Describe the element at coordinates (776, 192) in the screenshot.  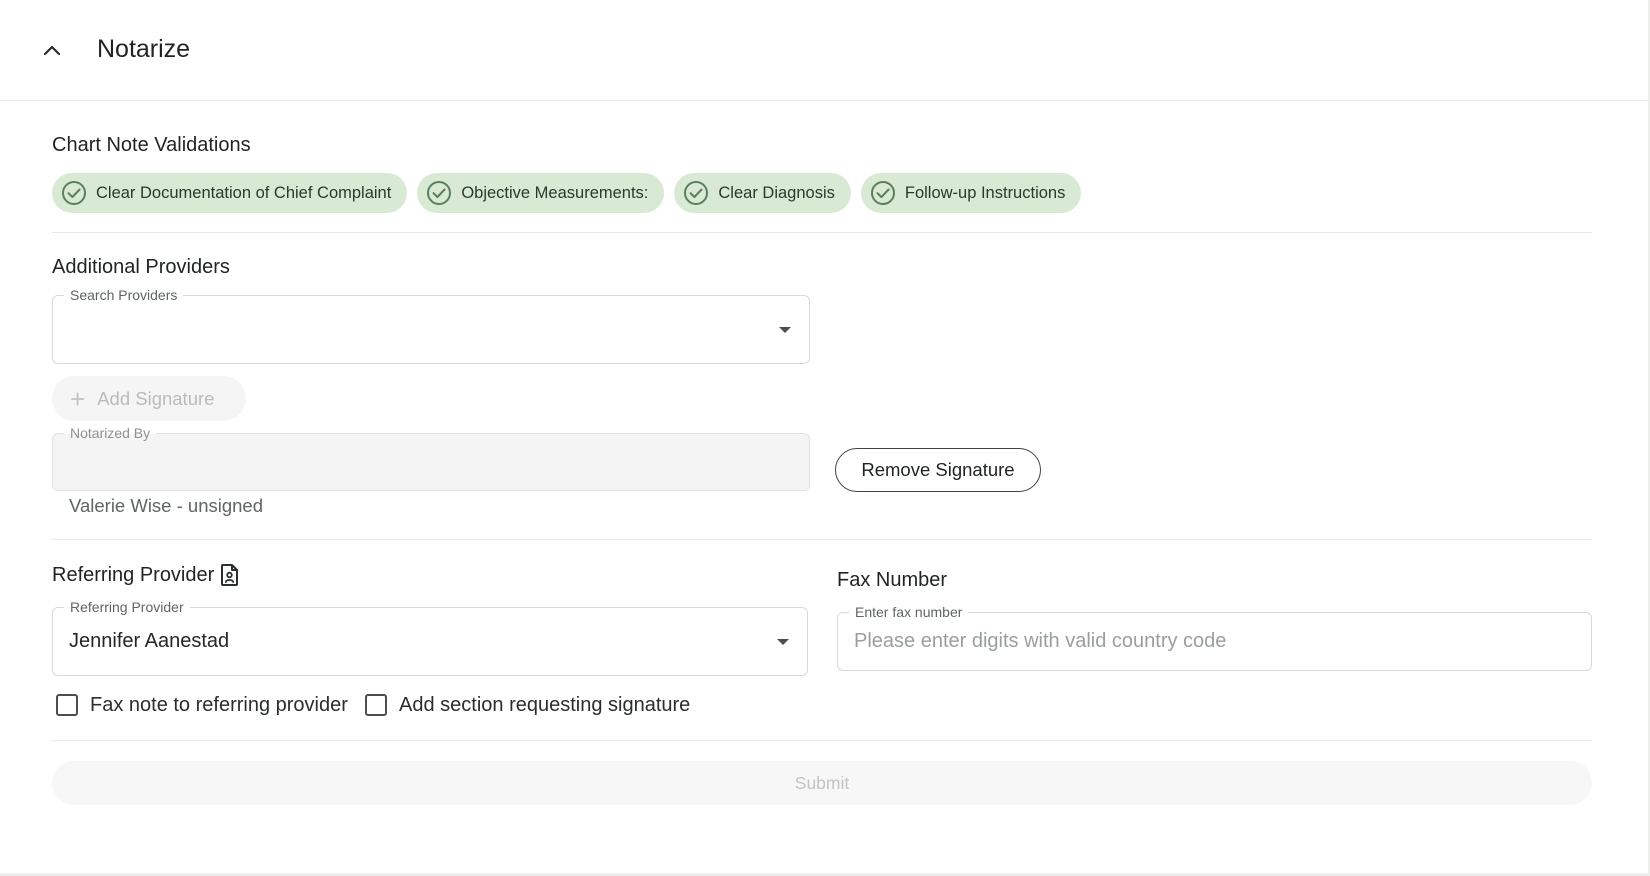
I see `validation-chip-label: Clear Diagnosis` at that location.